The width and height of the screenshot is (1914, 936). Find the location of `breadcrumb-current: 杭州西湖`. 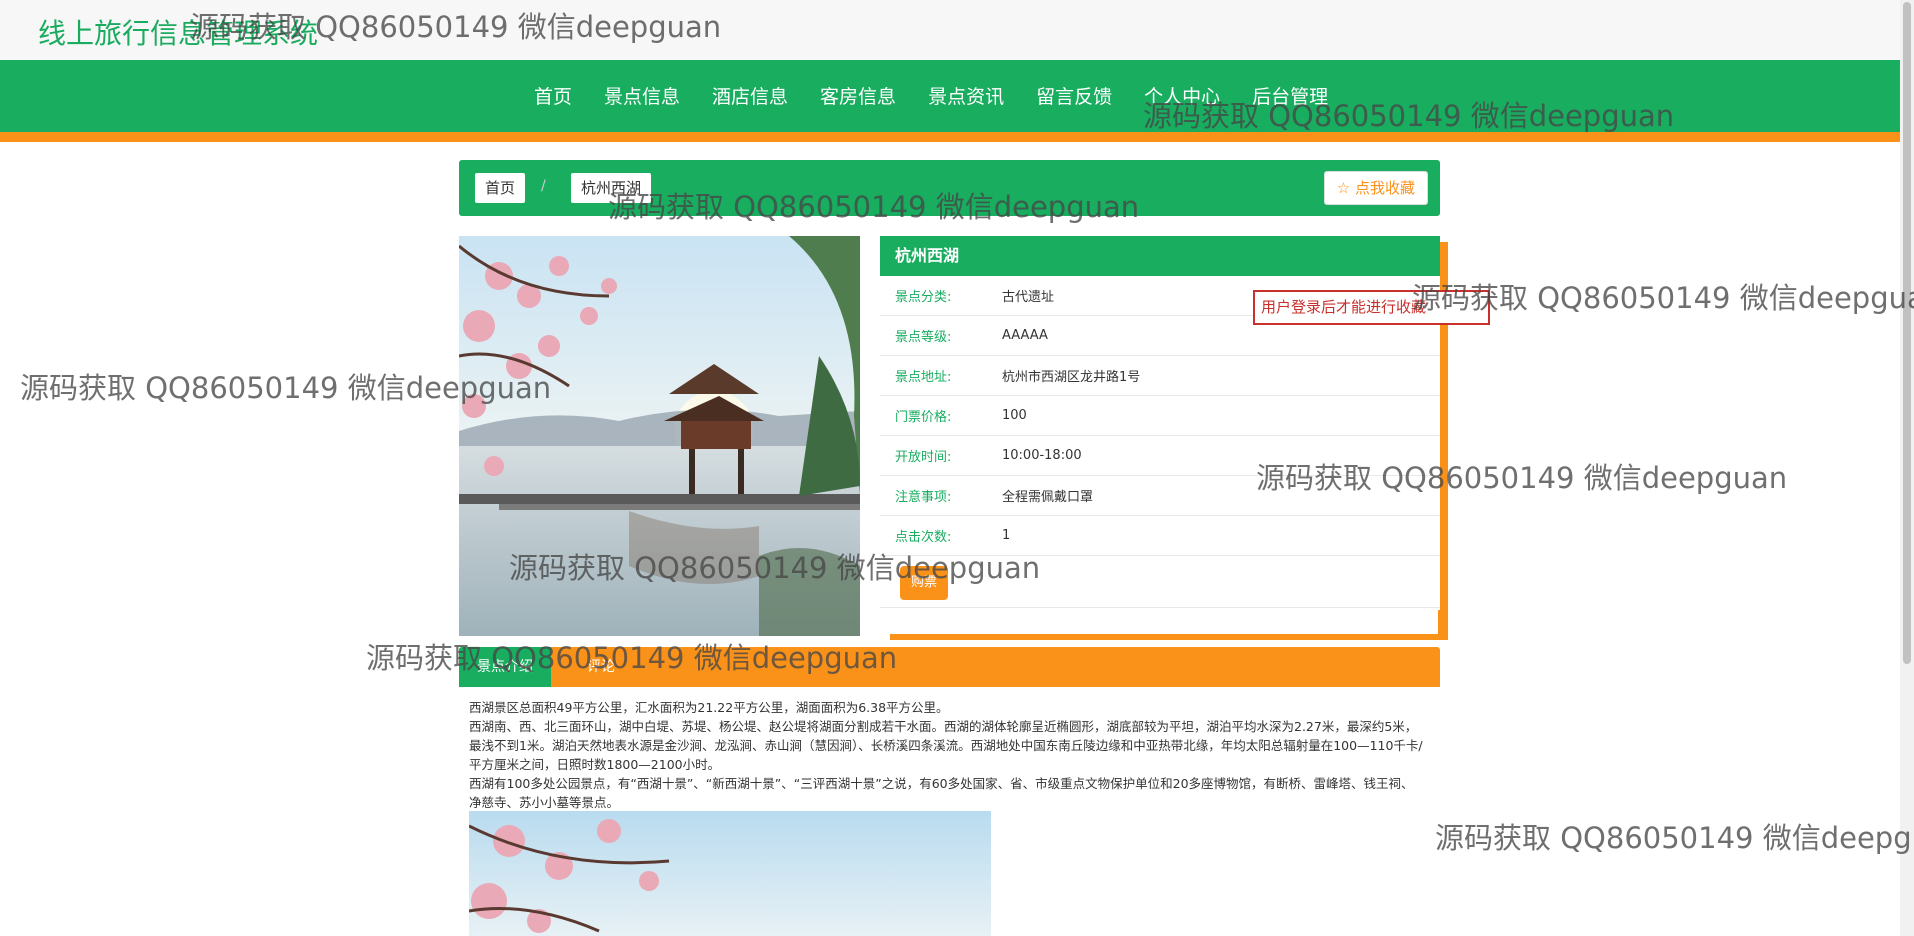

breadcrumb-current: 杭州西湖 is located at coordinates (611, 188).